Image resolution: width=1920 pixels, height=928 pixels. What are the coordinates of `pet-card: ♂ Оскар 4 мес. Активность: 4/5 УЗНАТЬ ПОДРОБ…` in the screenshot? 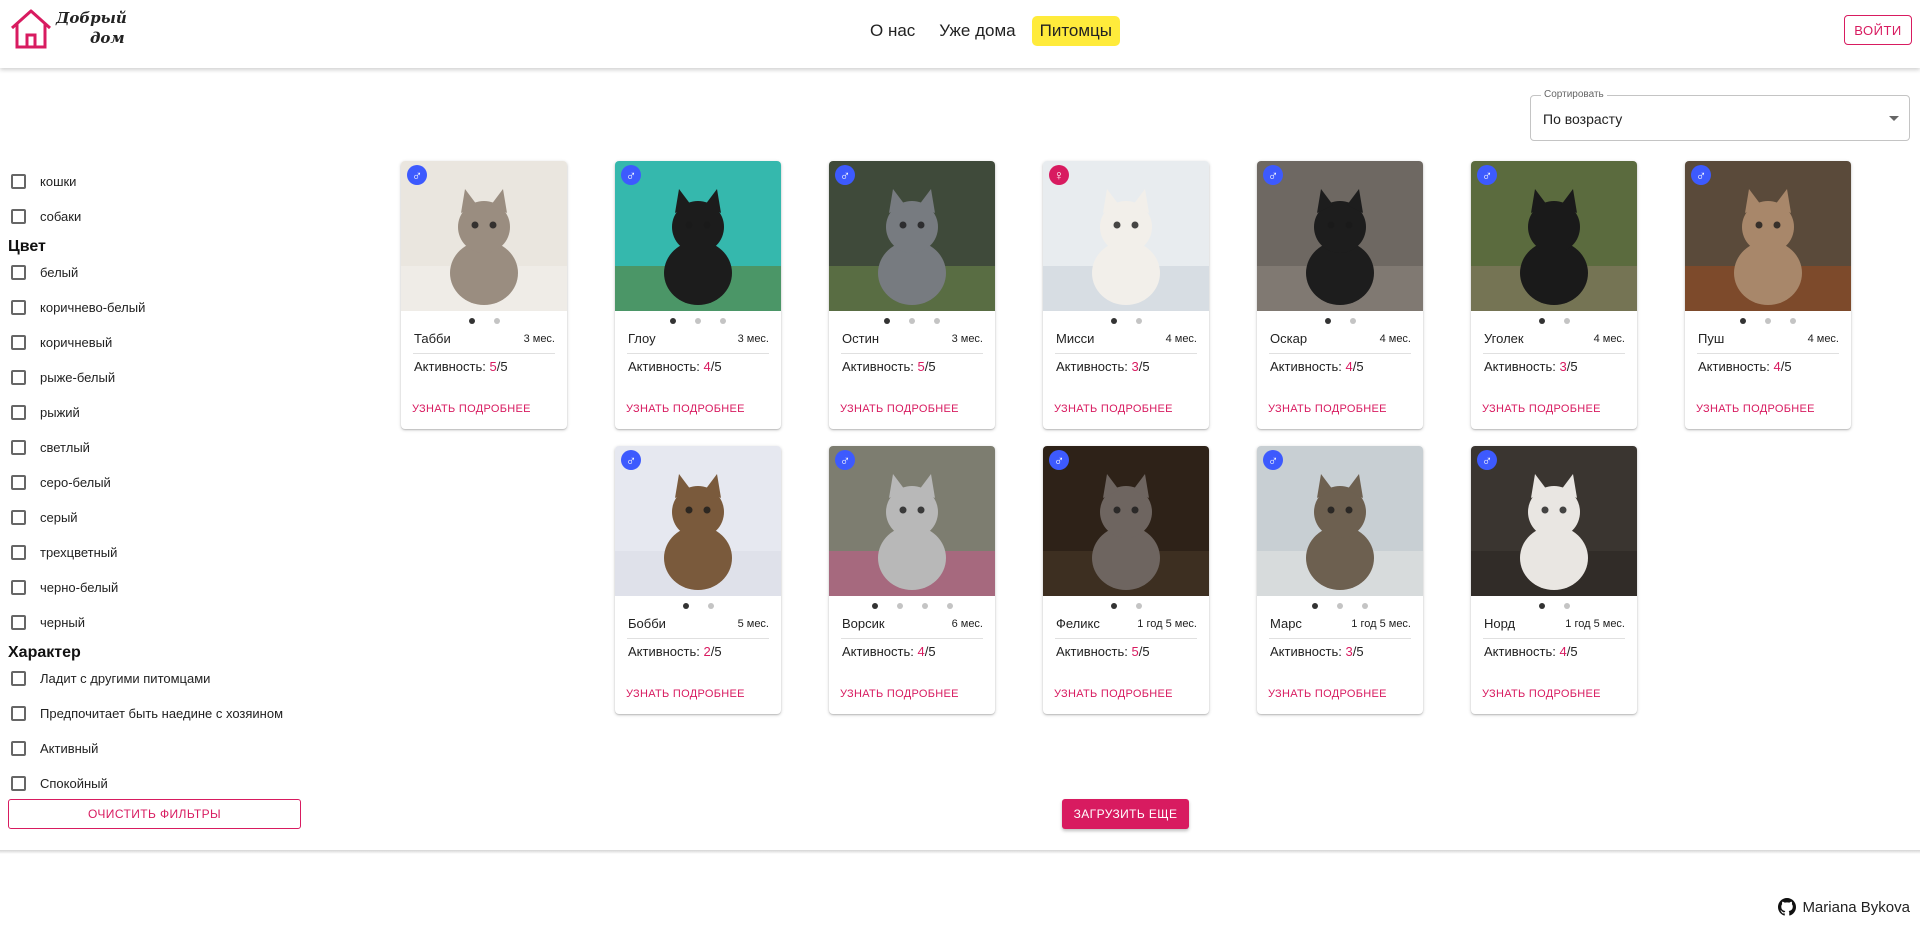 It's located at (1340, 295).